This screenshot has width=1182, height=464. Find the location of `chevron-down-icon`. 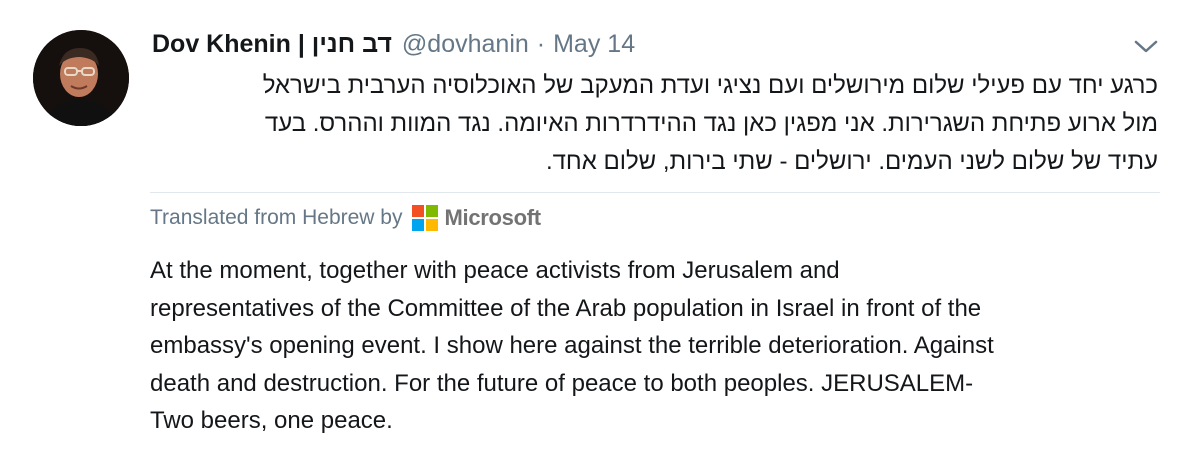

chevron-down-icon is located at coordinates (1146, 46).